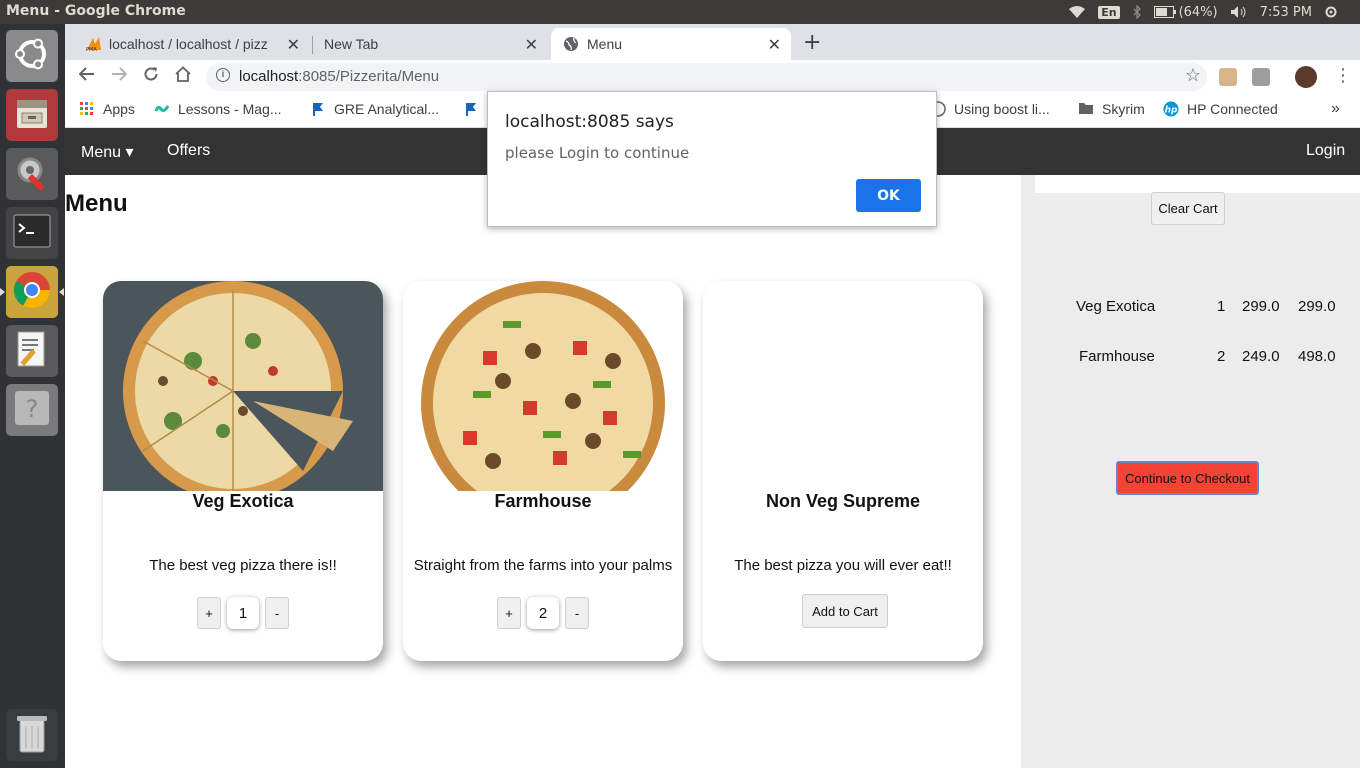 The image size is (1360, 768). What do you see at coordinates (1306, 77) in the screenshot?
I see `profile-avatar` at bounding box center [1306, 77].